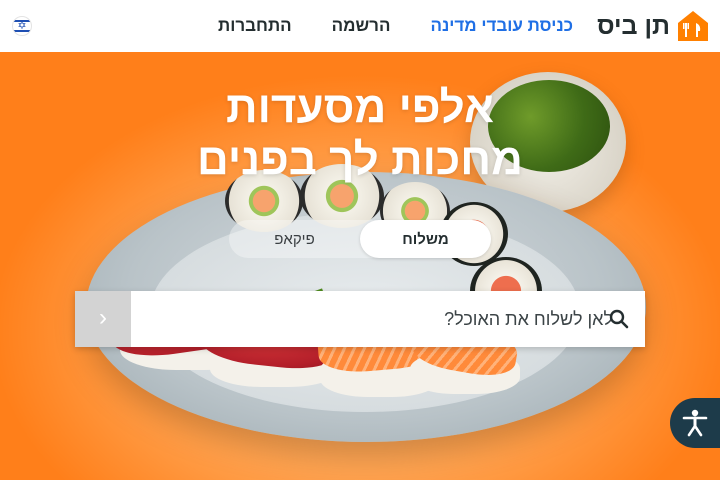 The height and width of the screenshot is (480, 720). I want to click on top-header: תן ביס כניסת עובדי מדינה הרשמה התחברות ✡, so click(360, 26).